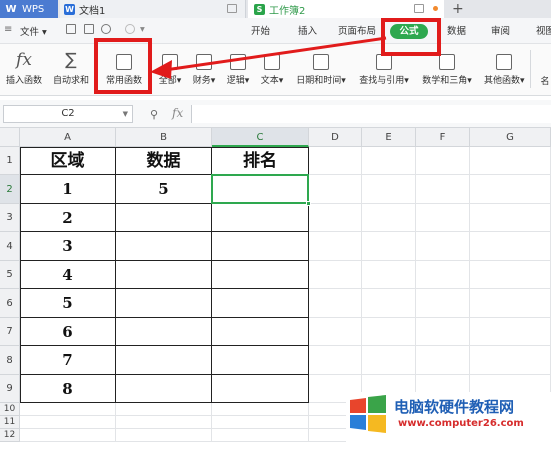 The image size is (551, 450). Describe the element at coordinates (10, 409) in the screenshot. I see `row-header-10: 10` at that location.